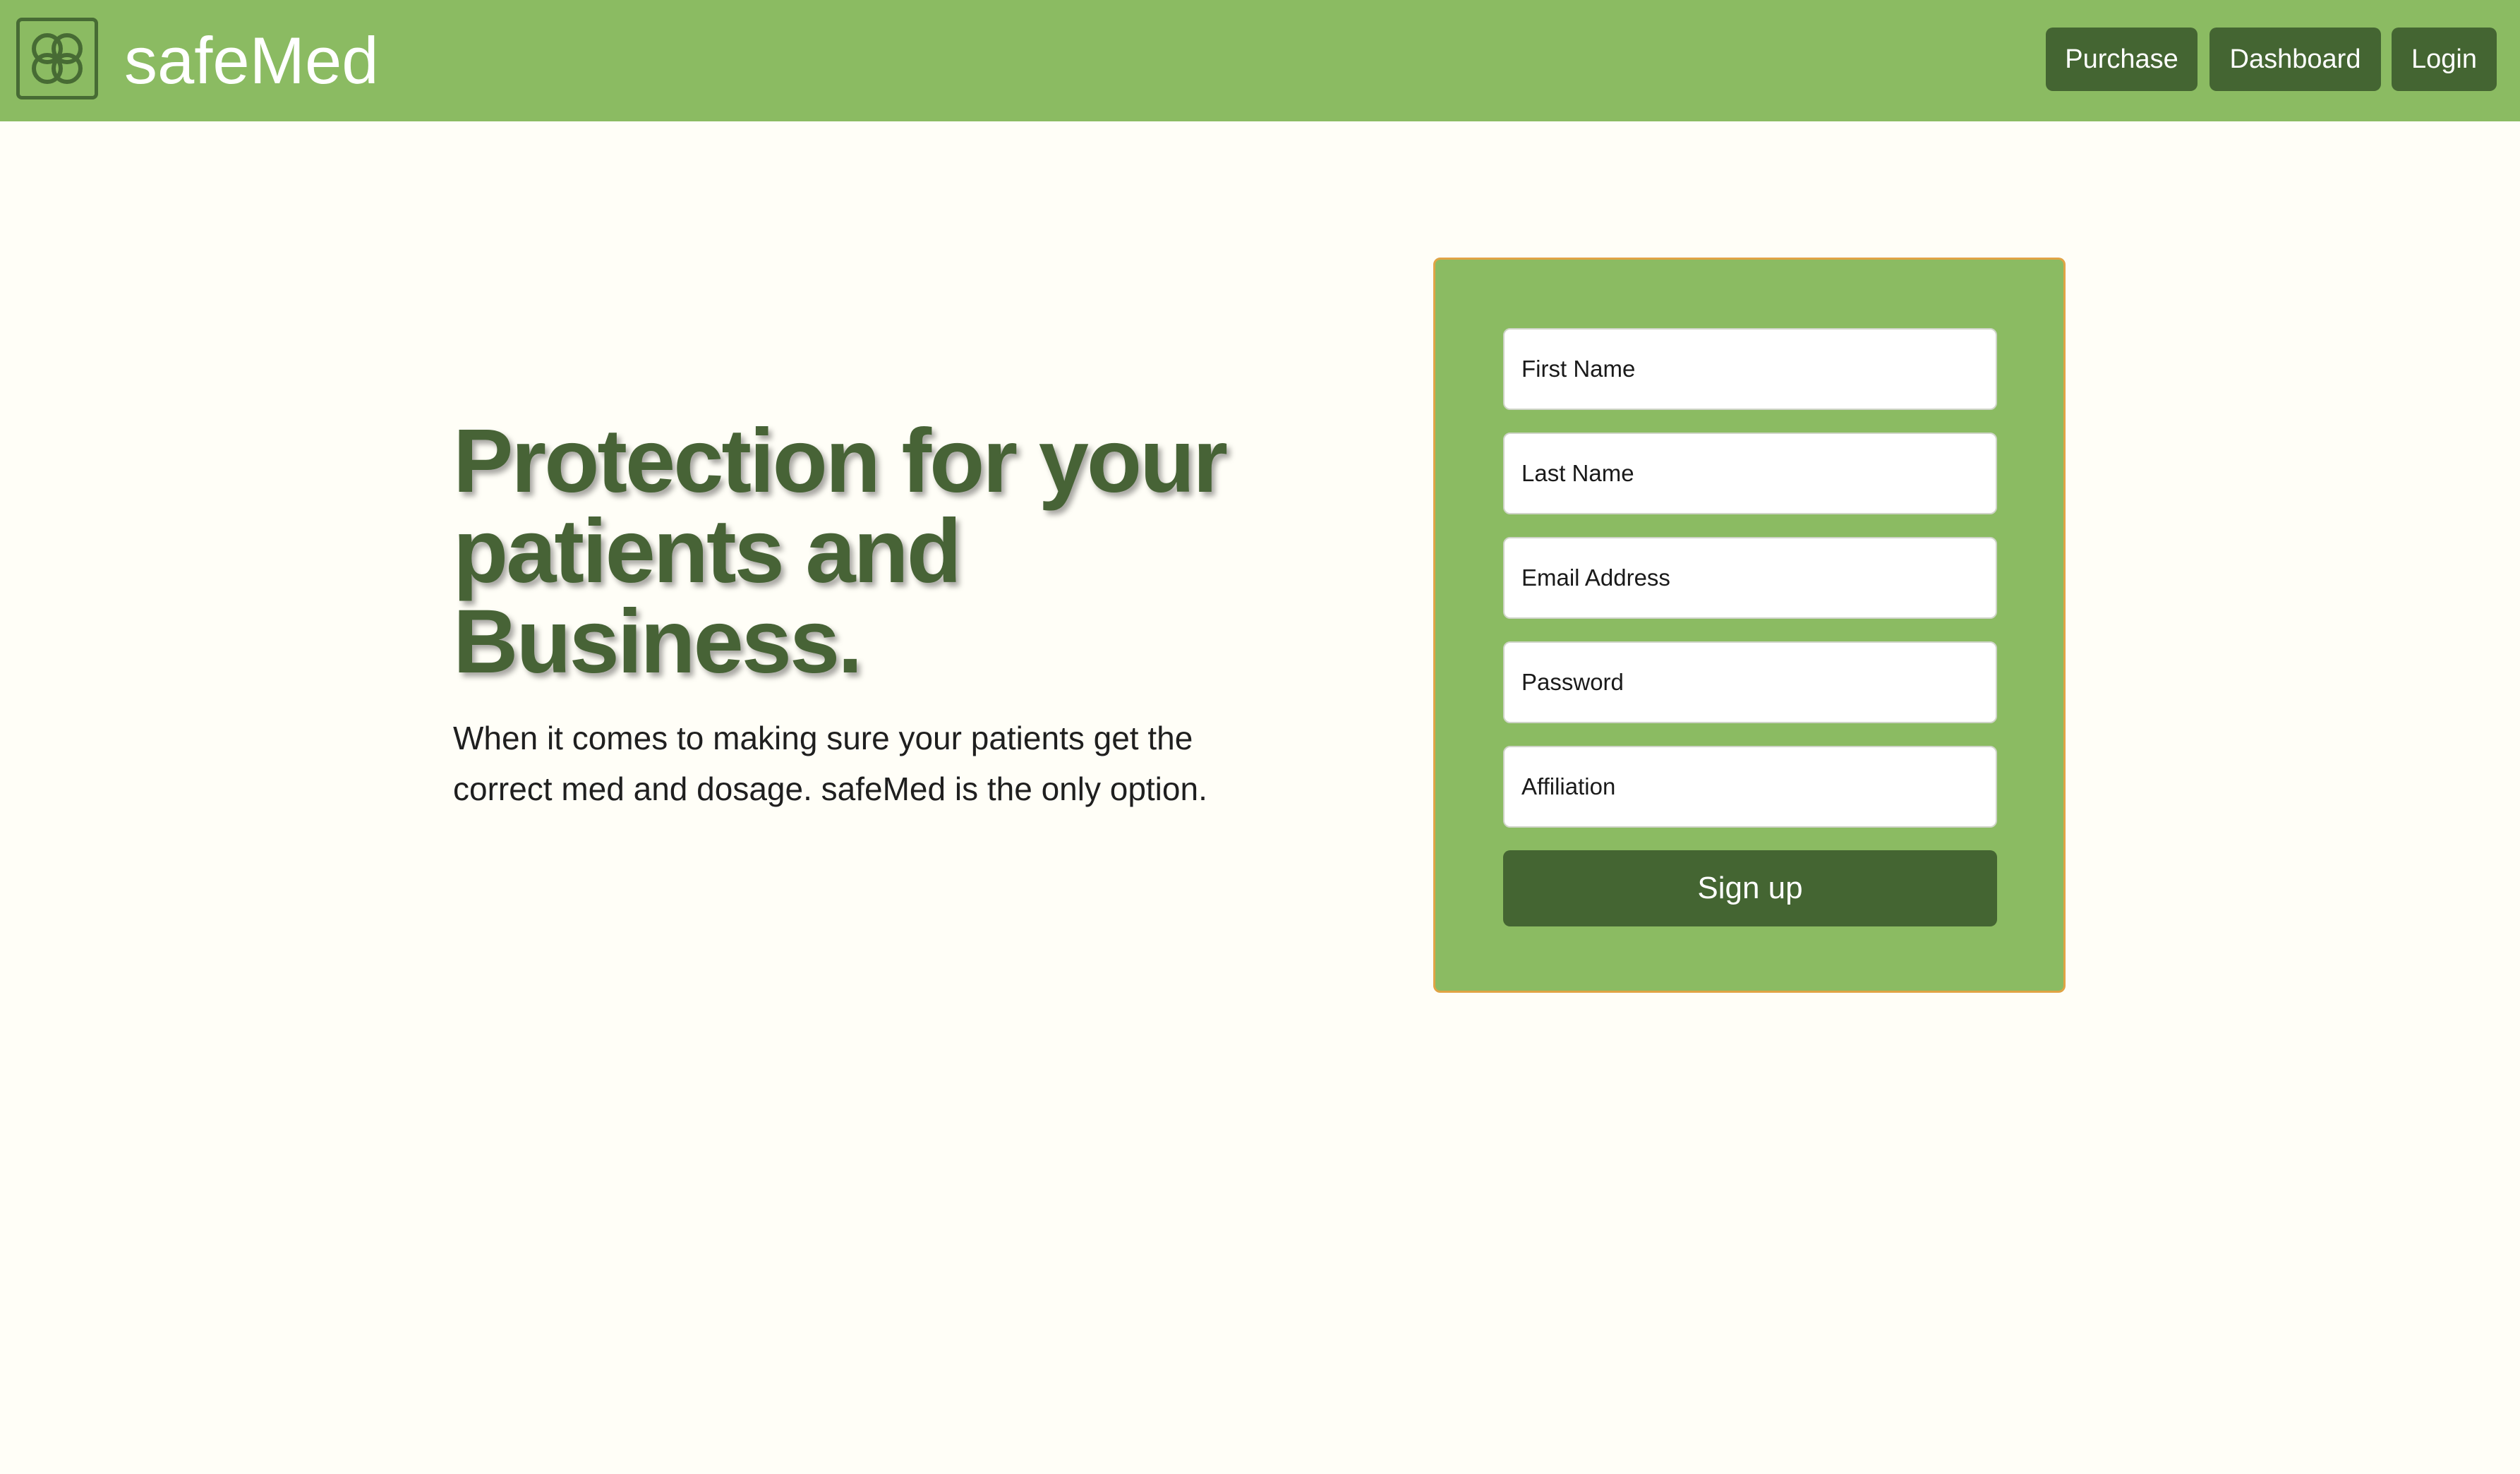 The image size is (2520, 1474). What do you see at coordinates (2444, 59) in the screenshot?
I see `login-button: Login` at bounding box center [2444, 59].